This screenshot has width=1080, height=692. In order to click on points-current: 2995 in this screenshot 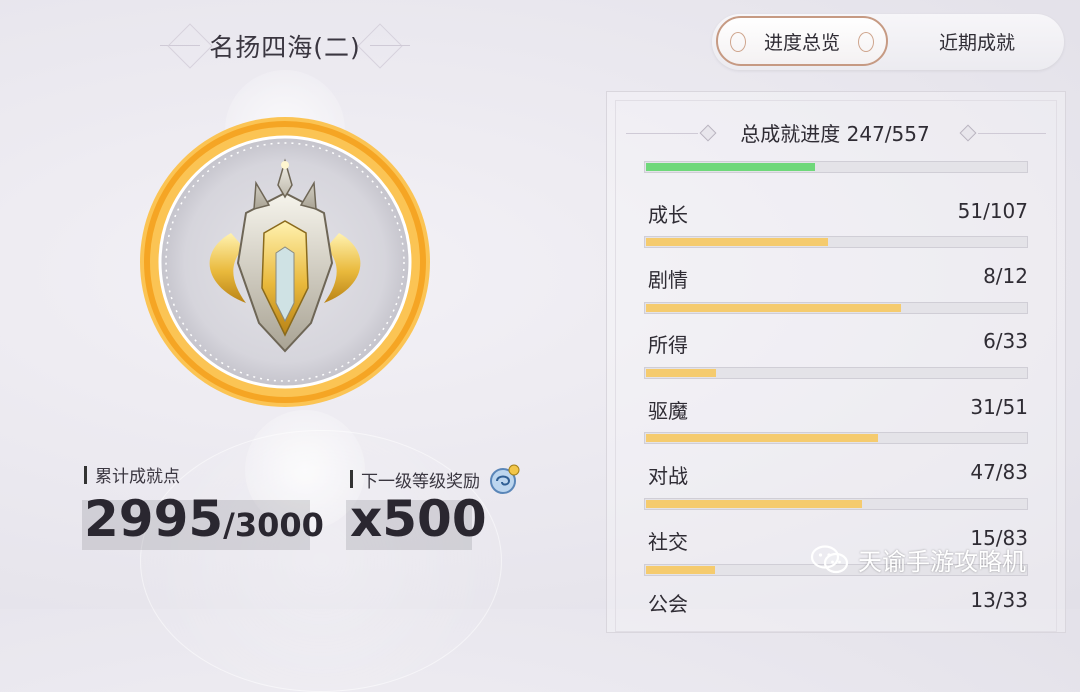, I will do `click(154, 519)`.